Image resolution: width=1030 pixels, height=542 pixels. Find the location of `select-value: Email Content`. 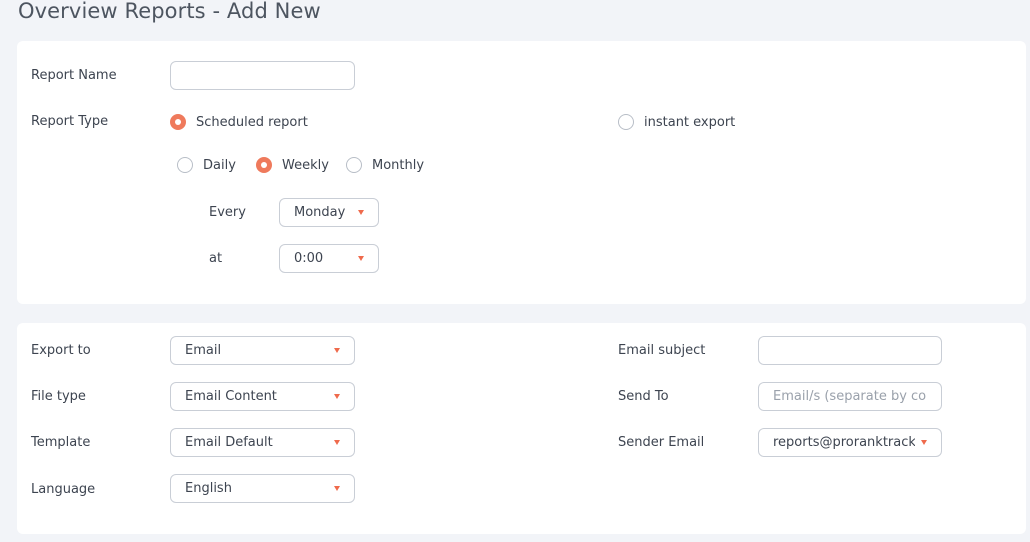

select-value: Email Content is located at coordinates (231, 396).